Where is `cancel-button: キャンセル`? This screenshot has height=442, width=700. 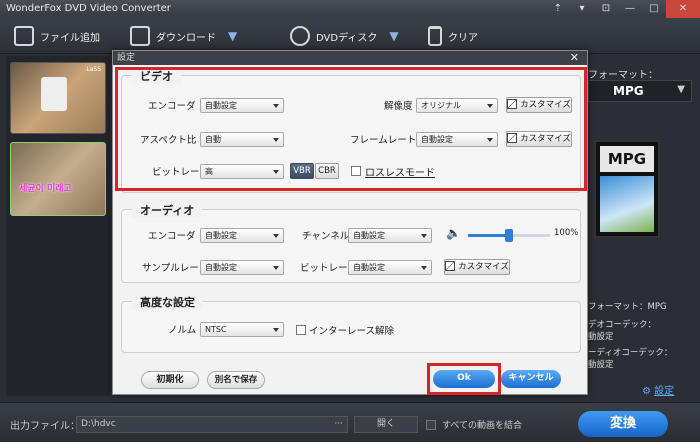 cancel-button: キャンセル is located at coordinates (531, 379).